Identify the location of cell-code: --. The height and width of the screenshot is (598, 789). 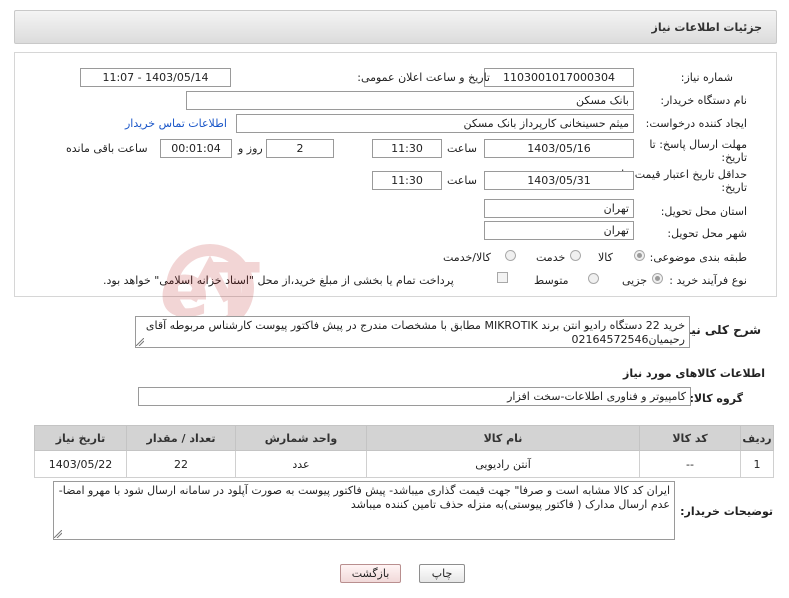
(690, 464).